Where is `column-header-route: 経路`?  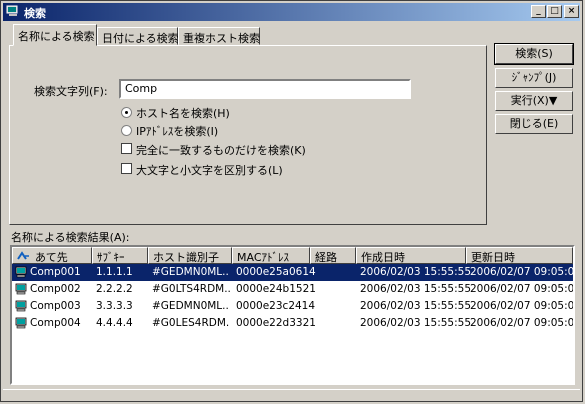 column-header-route: 経路 is located at coordinates (333, 255).